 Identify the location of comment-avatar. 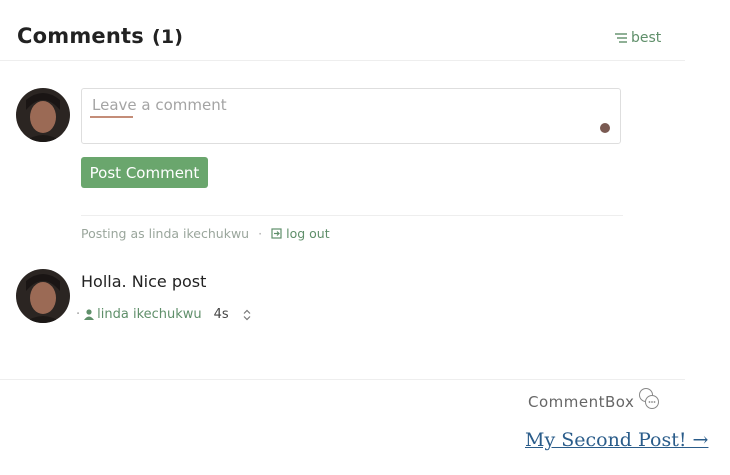
(43, 296).